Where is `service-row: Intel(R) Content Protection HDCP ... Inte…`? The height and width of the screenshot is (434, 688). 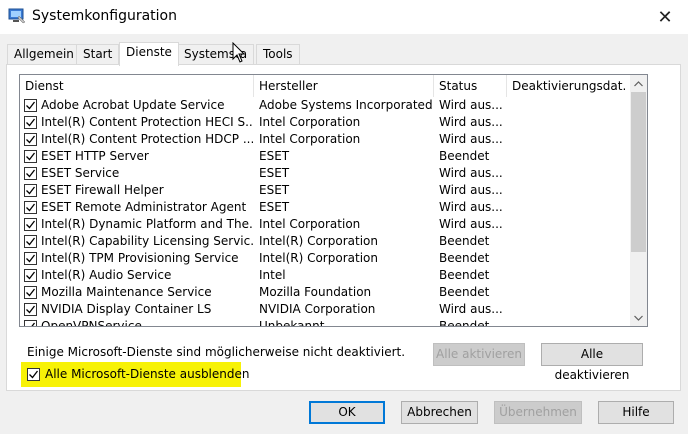 service-row: Intel(R) Content Protection HDCP ... Inte… is located at coordinates (322, 139).